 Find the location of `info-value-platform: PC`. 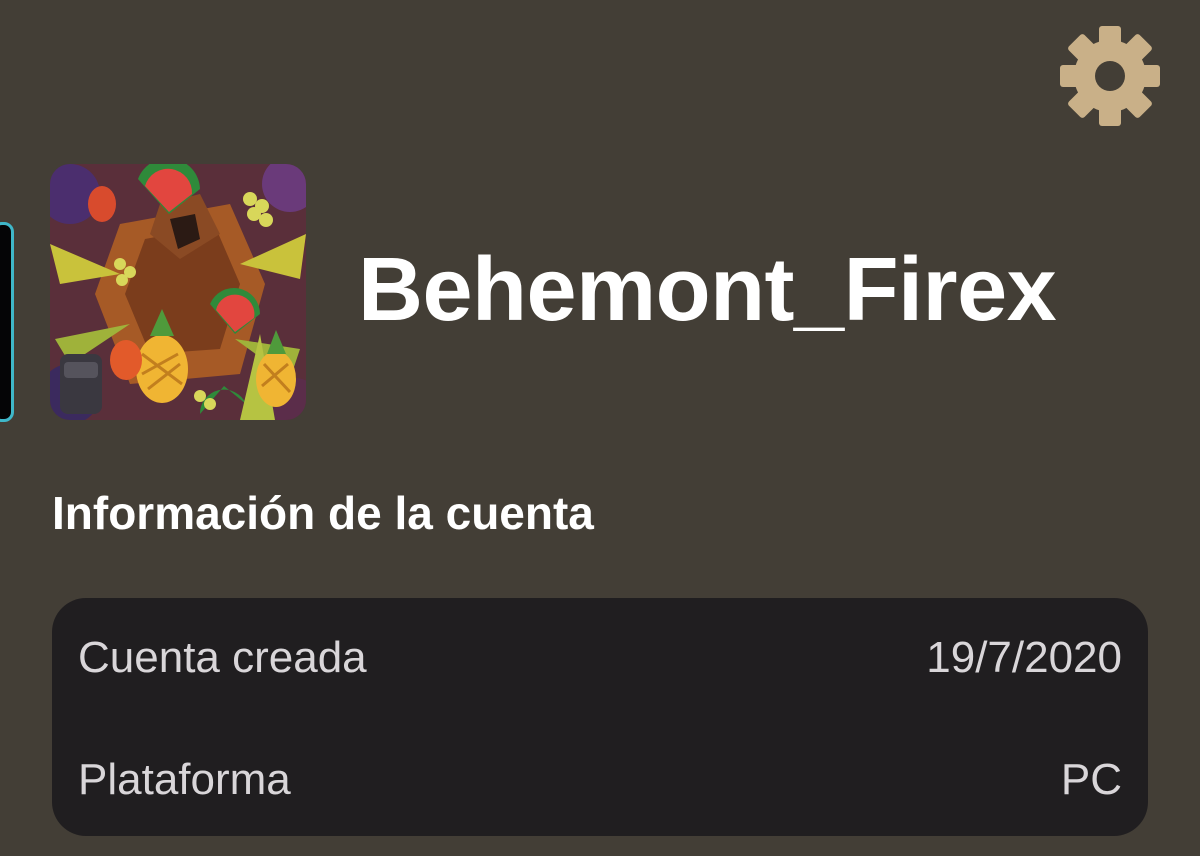

info-value-platform: PC is located at coordinates (1091, 779).